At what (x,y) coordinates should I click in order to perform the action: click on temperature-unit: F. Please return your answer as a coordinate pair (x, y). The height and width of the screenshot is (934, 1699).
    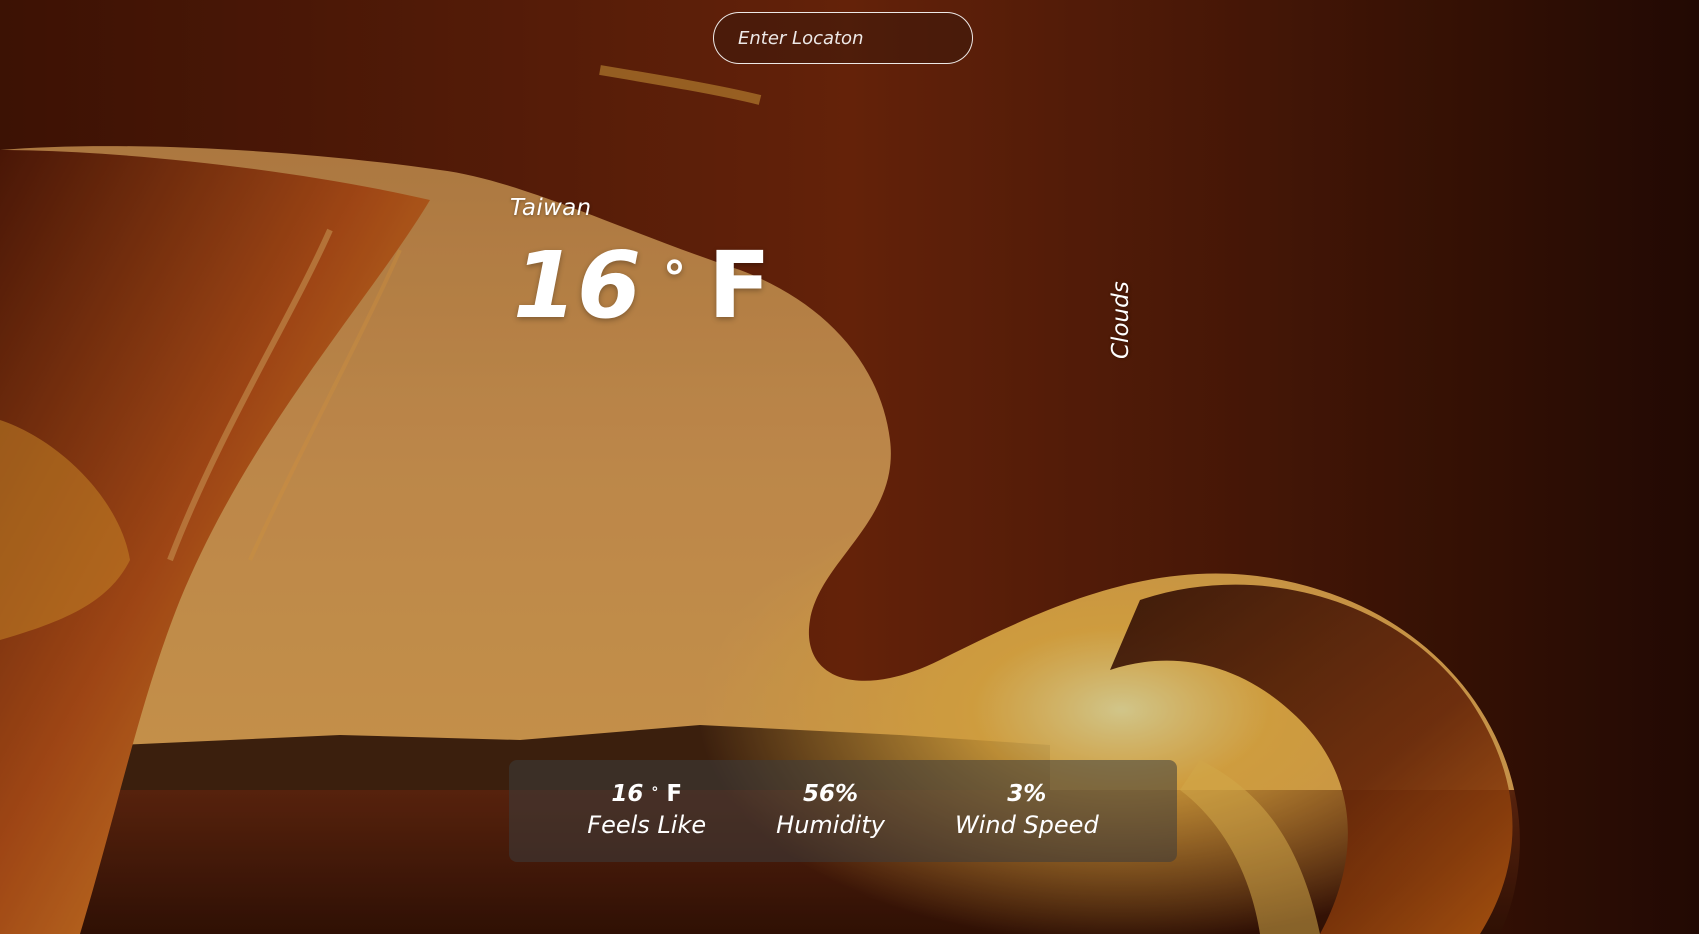
    Looking at the image, I should click on (739, 285).